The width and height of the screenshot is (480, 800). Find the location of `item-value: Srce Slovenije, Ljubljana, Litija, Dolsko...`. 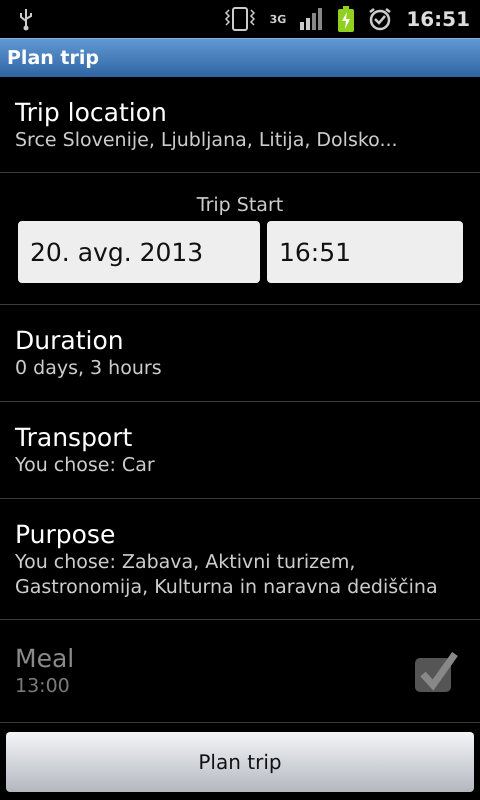

item-value: Srce Slovenije, Ljubljana, Litija, Dolsko... is located at coordinates (207, 140).